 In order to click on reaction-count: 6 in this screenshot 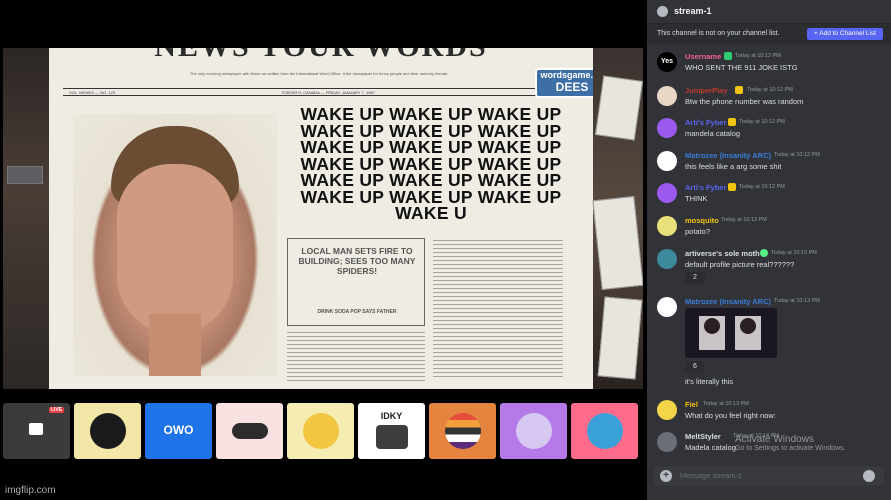, I will do `click(695, 366)`.